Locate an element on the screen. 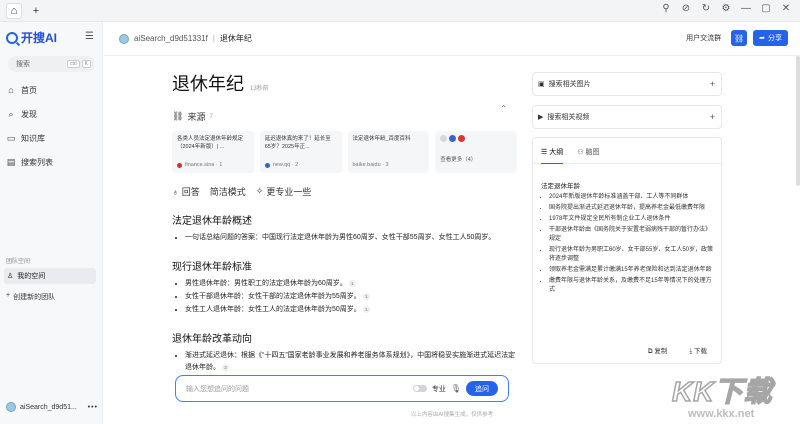 The height and width of the screenshot is (424, 800). question-title: 退休年纪 is located at coordinates (208, 84).